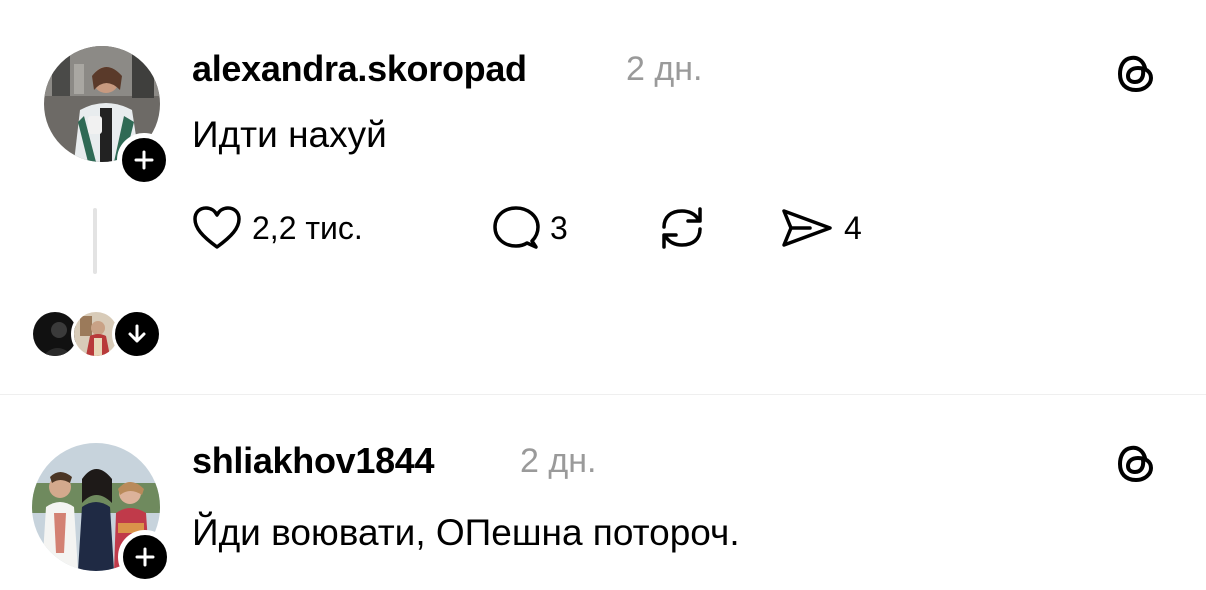 This screenshot has width=1206, height=590. I want to click on username: alexandra.skoropad, so click(359, 69).